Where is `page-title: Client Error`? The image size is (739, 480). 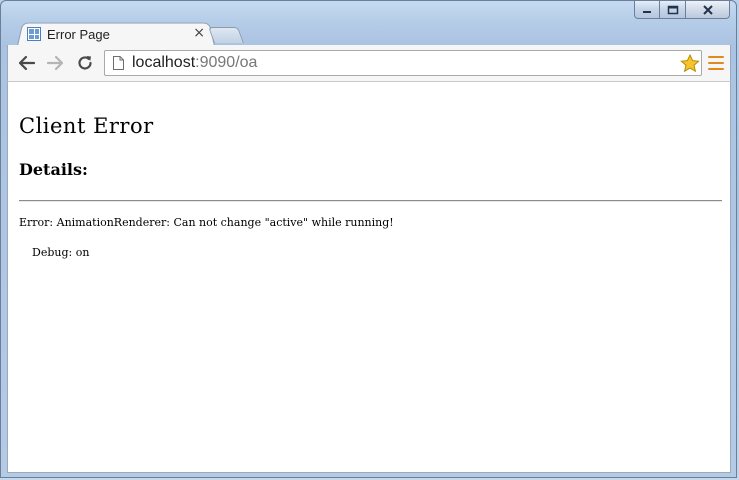 page-title: Client Error is located at coordinates (86, 126).